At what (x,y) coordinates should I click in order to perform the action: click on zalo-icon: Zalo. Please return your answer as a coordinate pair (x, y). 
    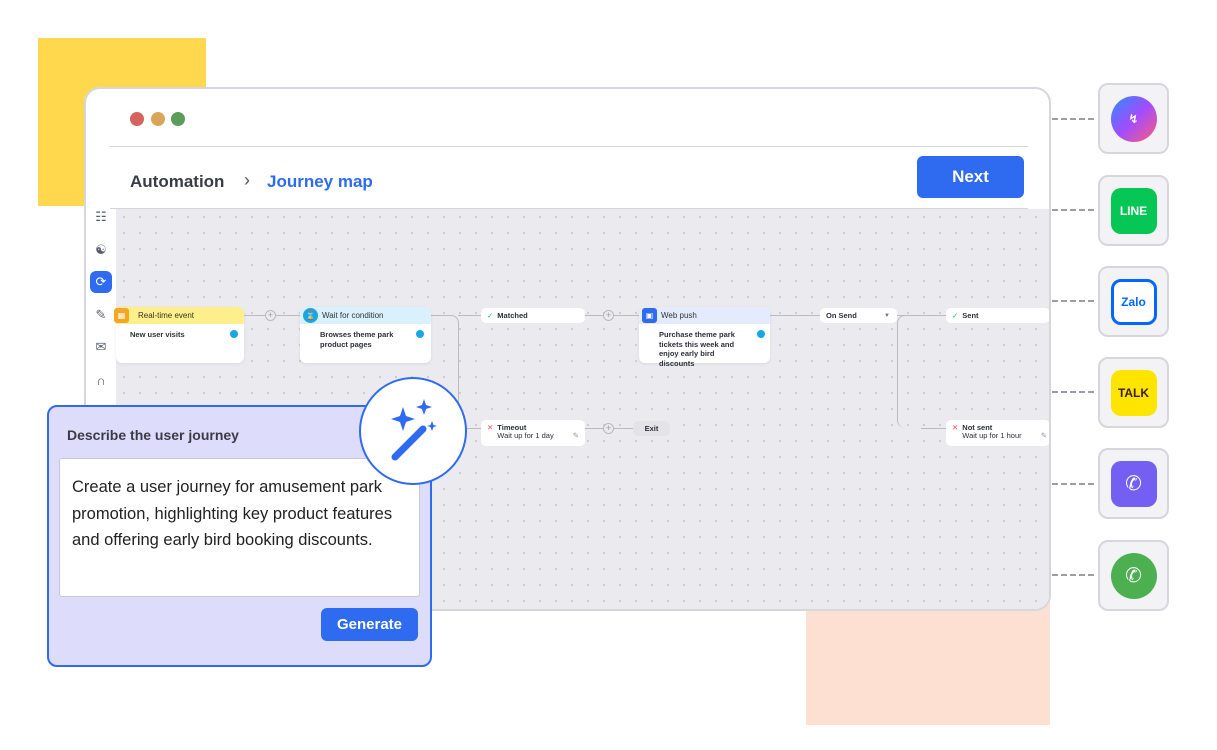
    Looking at the image, I should click on (1133, 301).